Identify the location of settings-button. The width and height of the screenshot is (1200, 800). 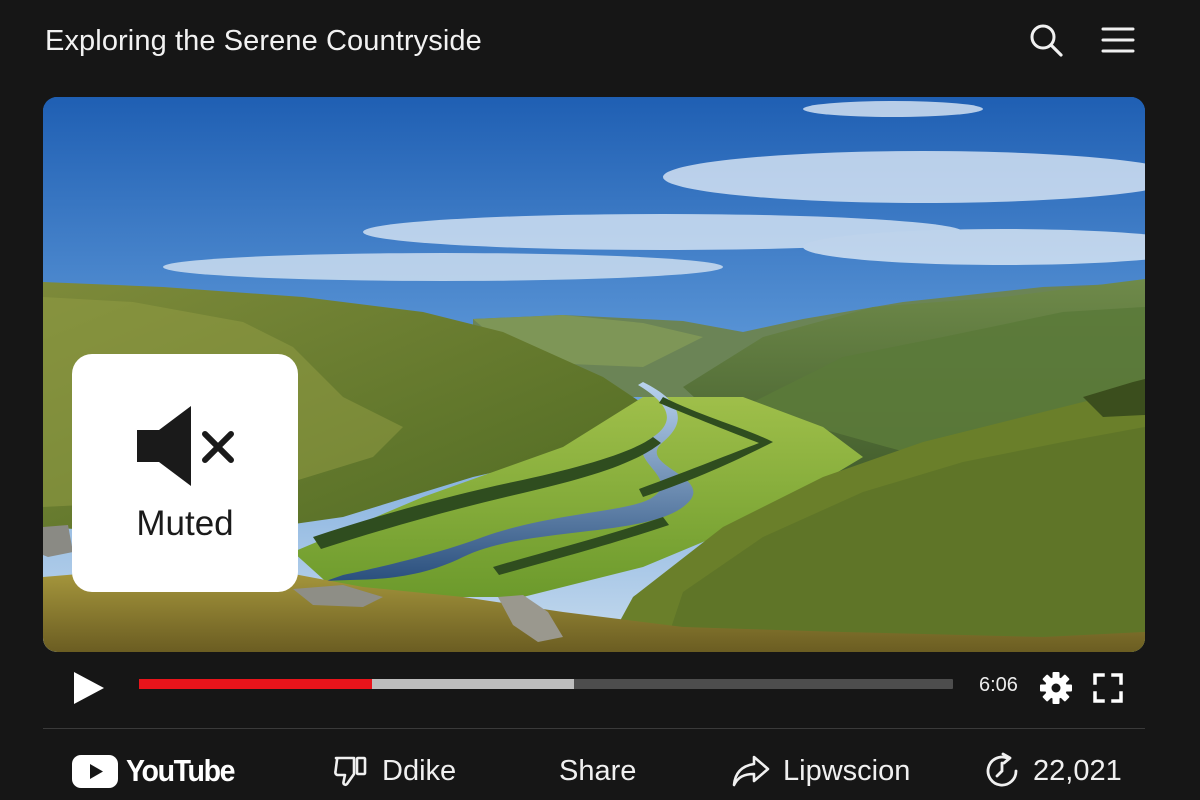
(1056, 688).